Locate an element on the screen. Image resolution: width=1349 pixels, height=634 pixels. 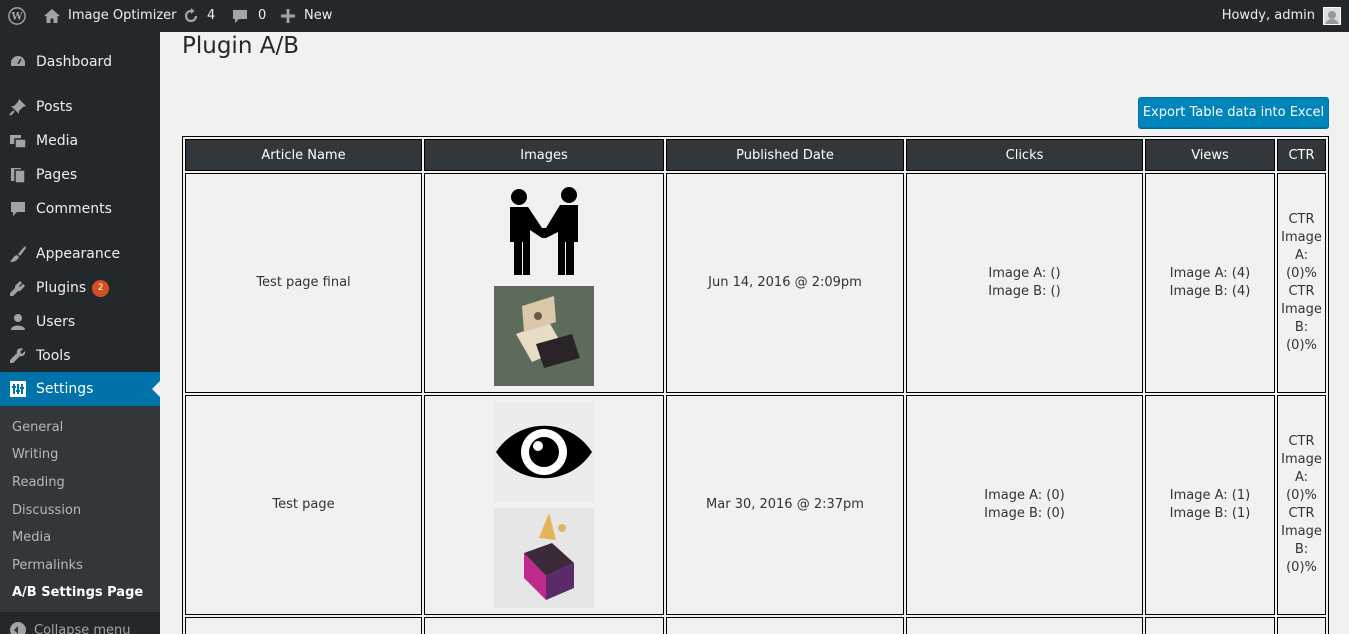
article-name: Test page final is located at coordinates (303, 283).